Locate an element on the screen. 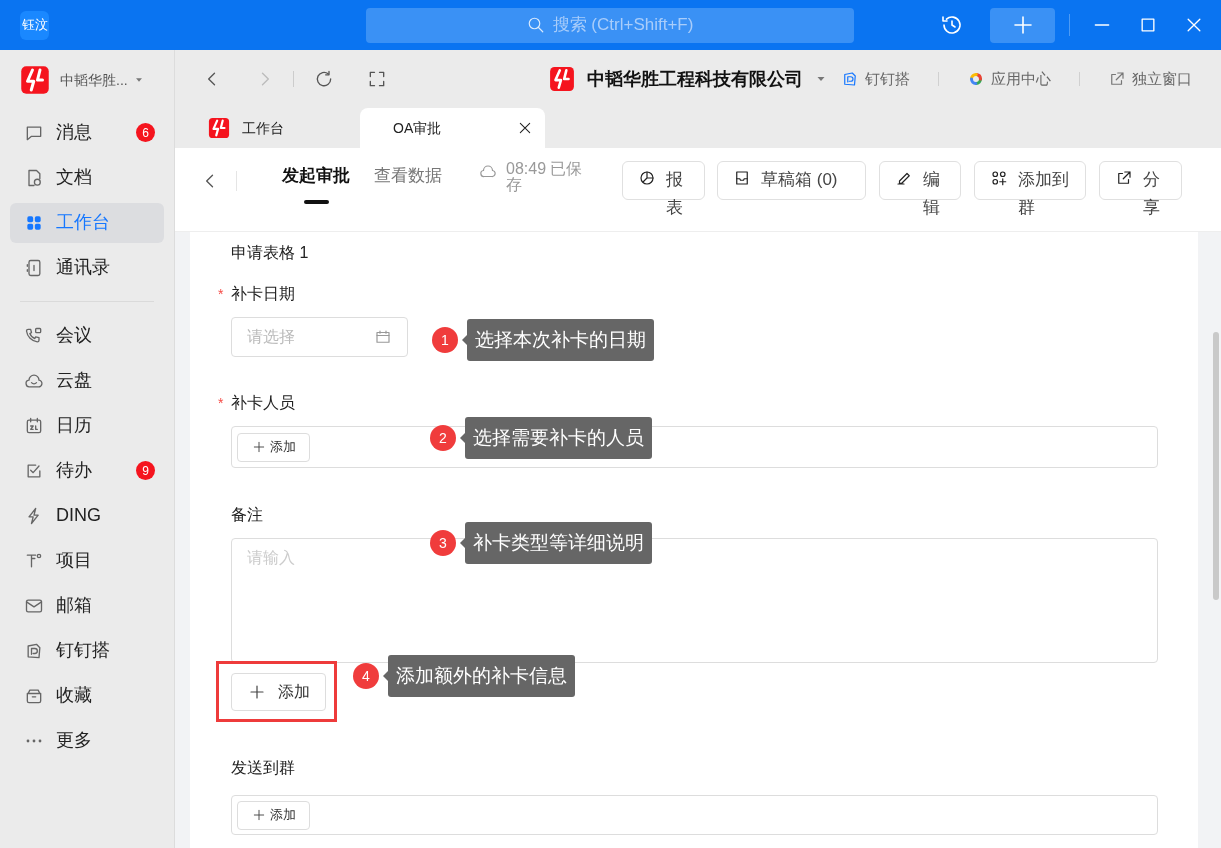 This screenshot has width=1221, height=848. sidebar-item: 邮箱 is located at coordinates (87, 605).